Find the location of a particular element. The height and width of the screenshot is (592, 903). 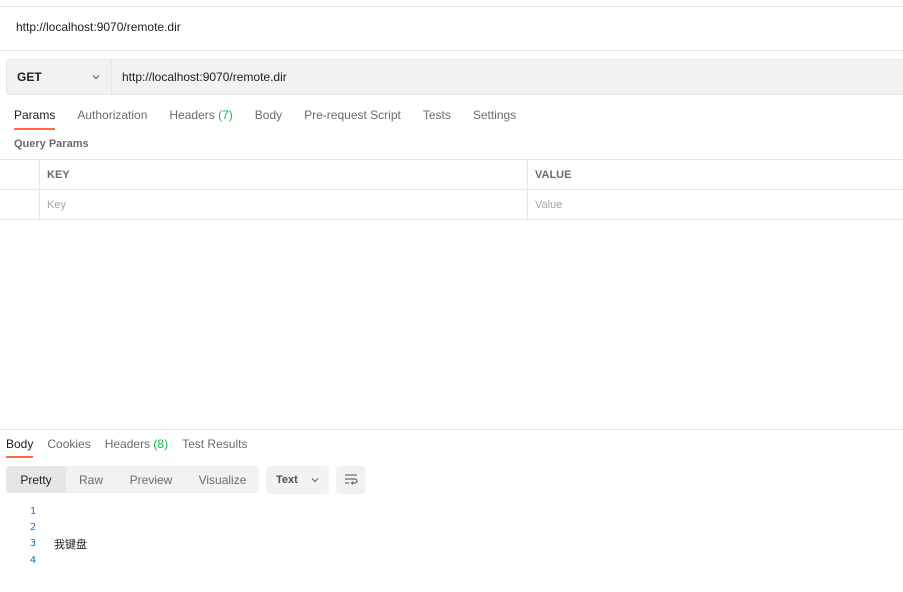

response-tab-headers: Headers (8) is located at coordinates (136, 446).